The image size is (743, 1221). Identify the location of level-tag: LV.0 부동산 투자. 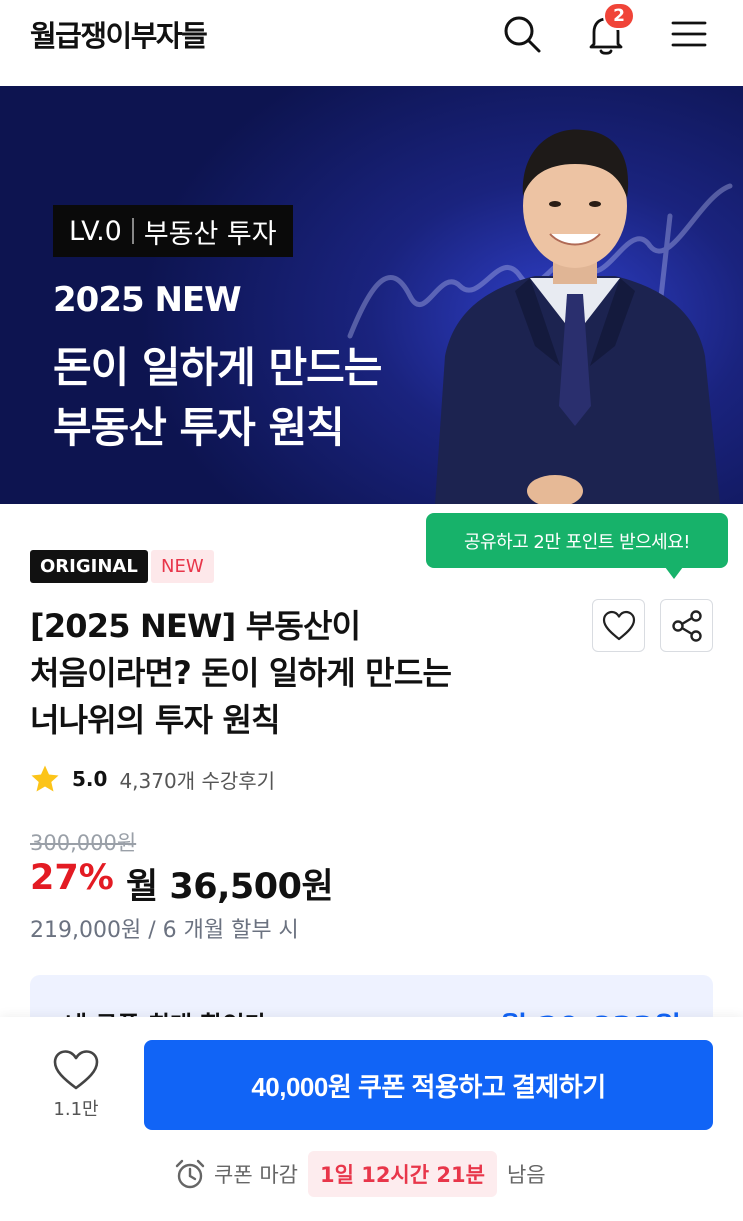
(173, 231).